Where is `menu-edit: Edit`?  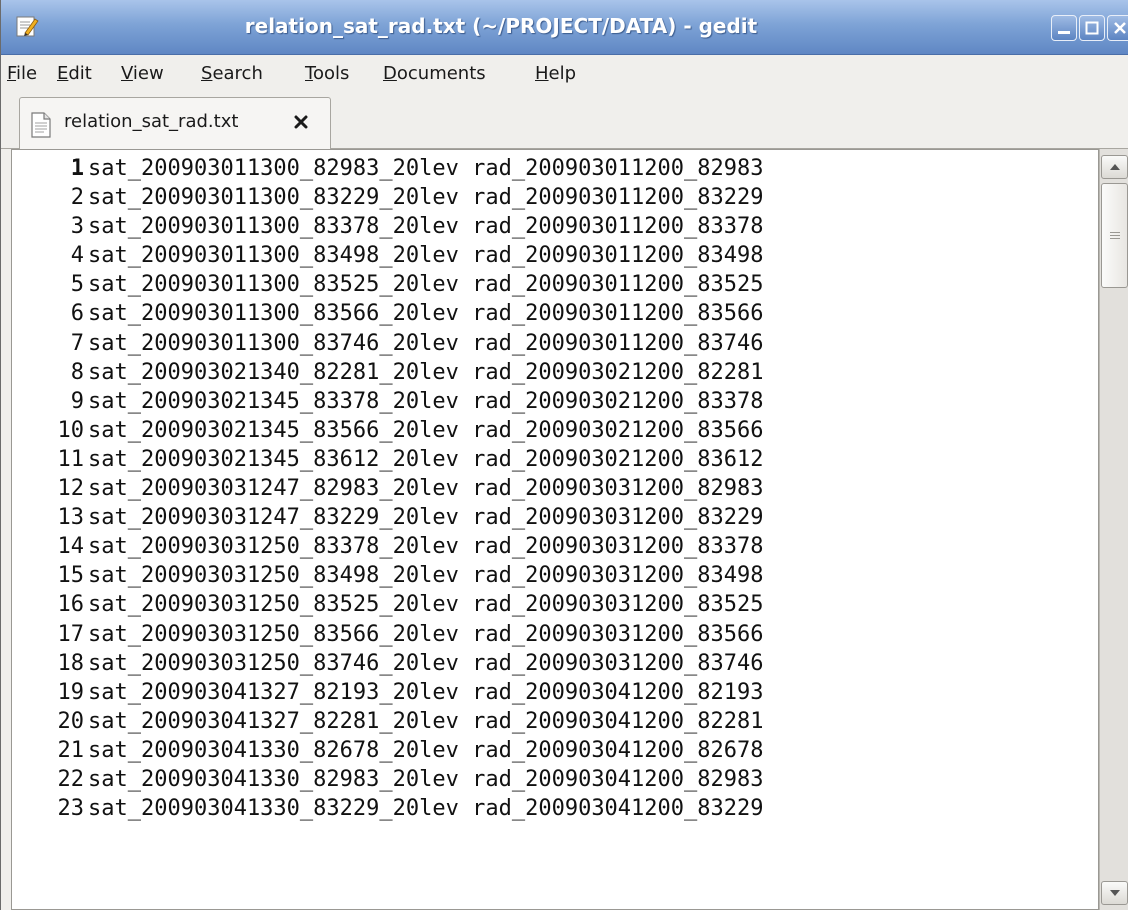 menu-edit: Edit is located at coordinates (74, 73).